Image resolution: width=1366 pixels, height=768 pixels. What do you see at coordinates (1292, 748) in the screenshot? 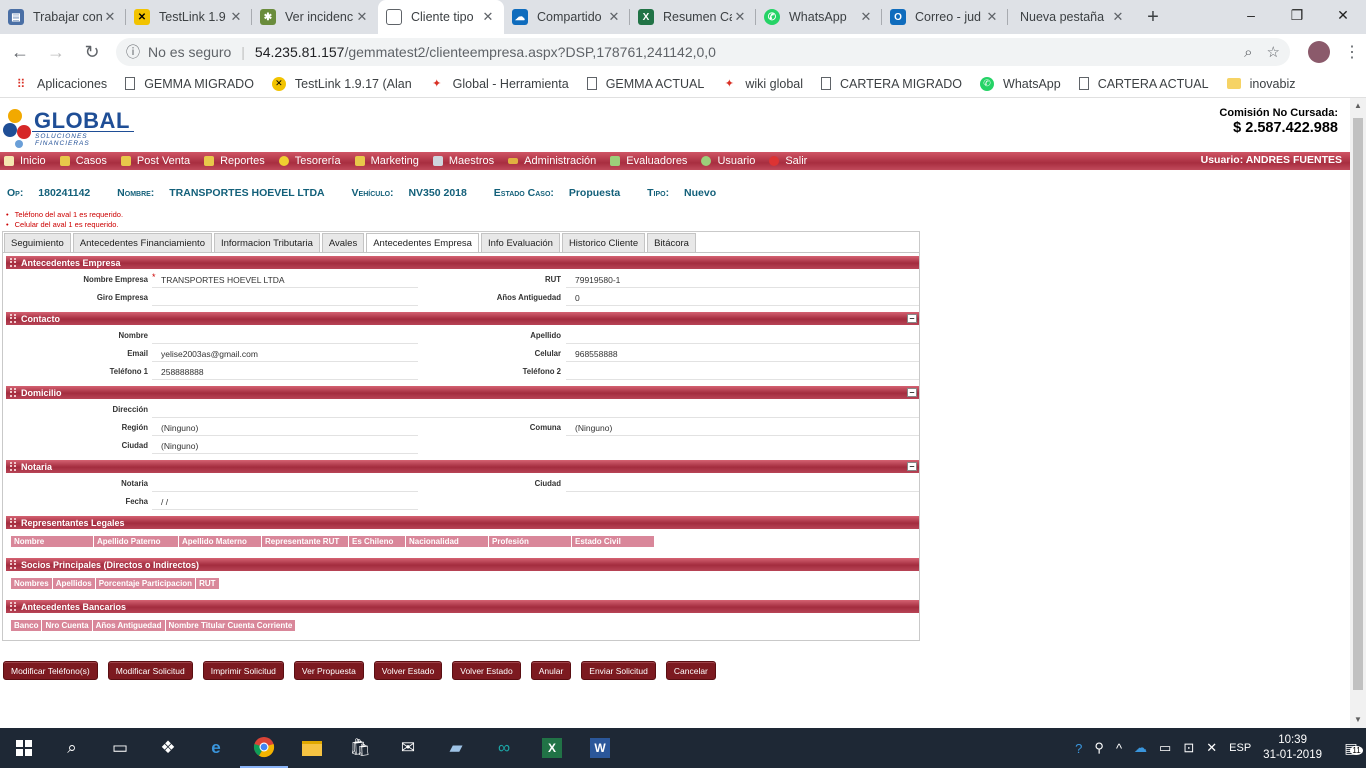
I see `clock: 10:39 31-01-2019` at bounding box center [1292, 748].